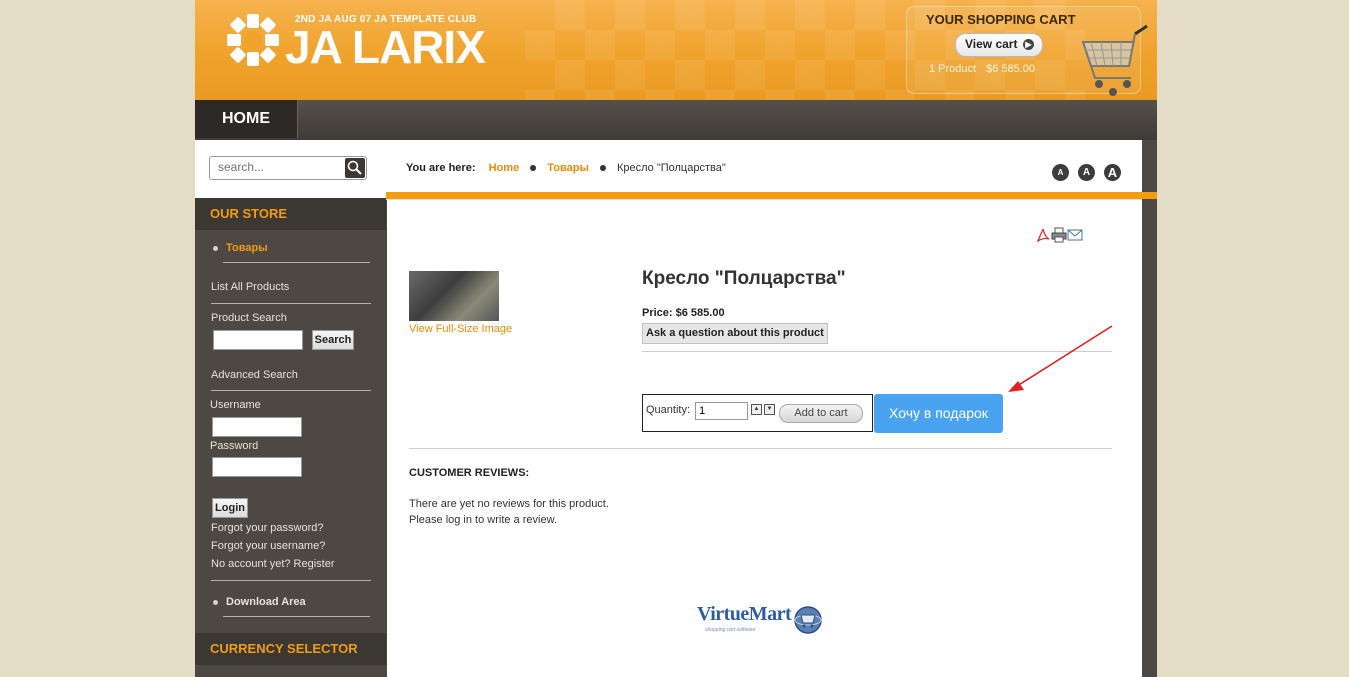 The height and width of the screenshot is (677, 1349). What do you see at coordinates (483, 520) in the screenshot?
I see `reviews-login-text: Please log in to write a review.` at bounding box center [483, 520].